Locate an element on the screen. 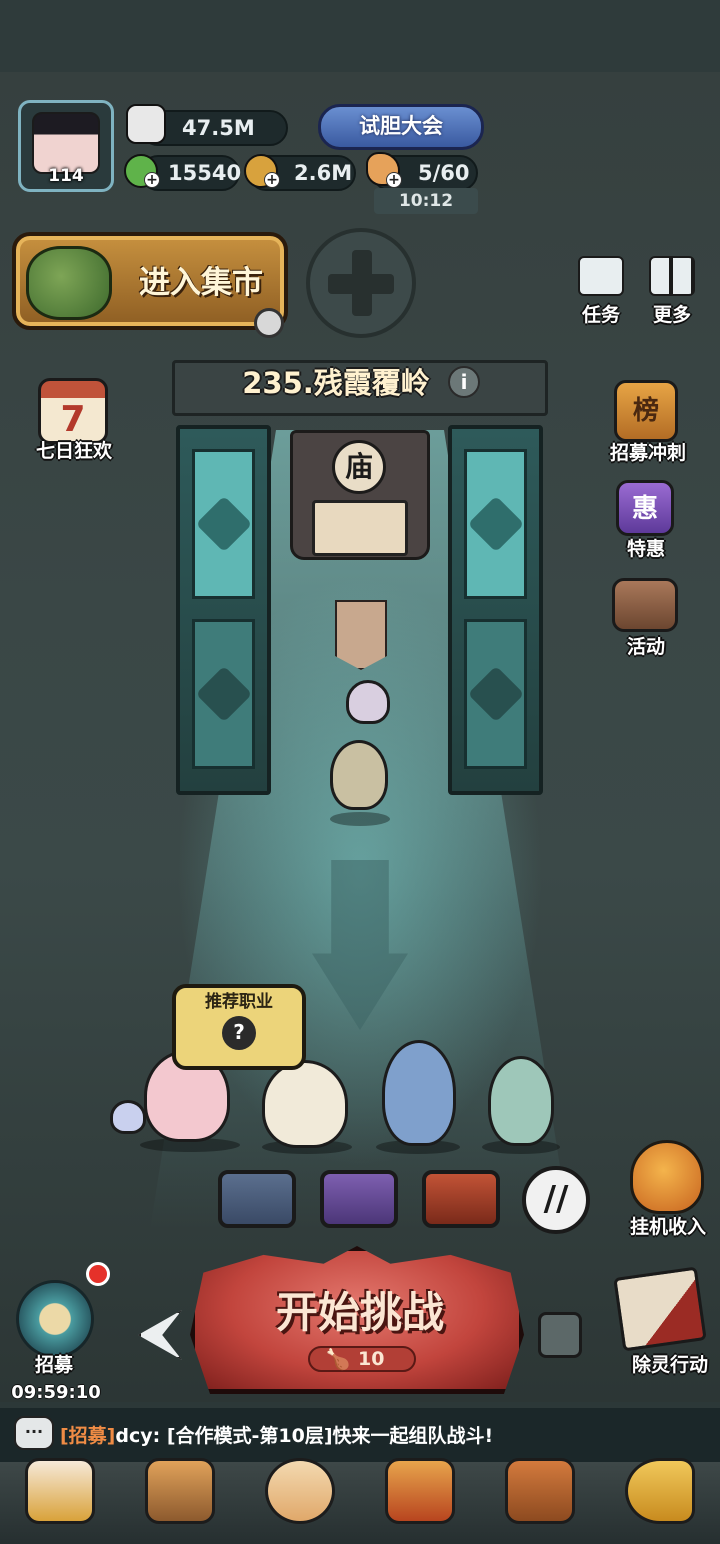 The image size is (720, 1544). coin-value: 2.6M is located at coordinates (323, 173).